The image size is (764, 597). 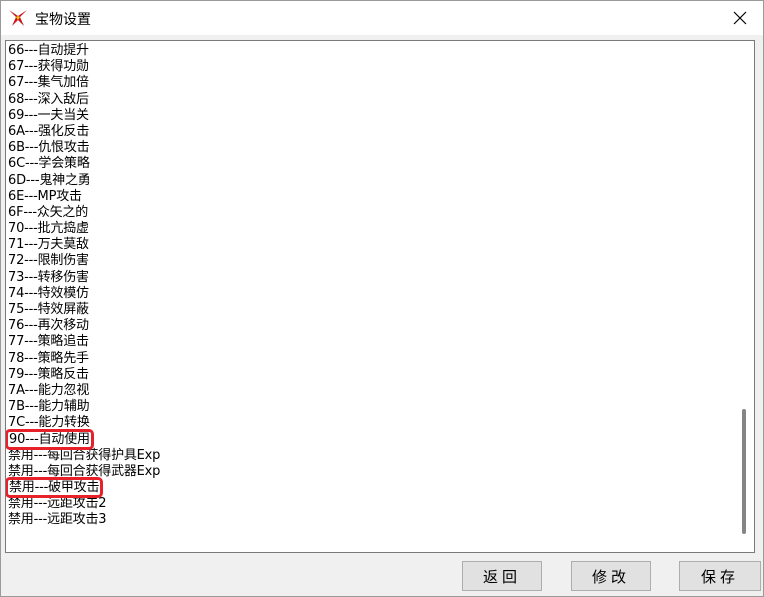 I want to click on back-button: 返回, so click(x=502, y=576).